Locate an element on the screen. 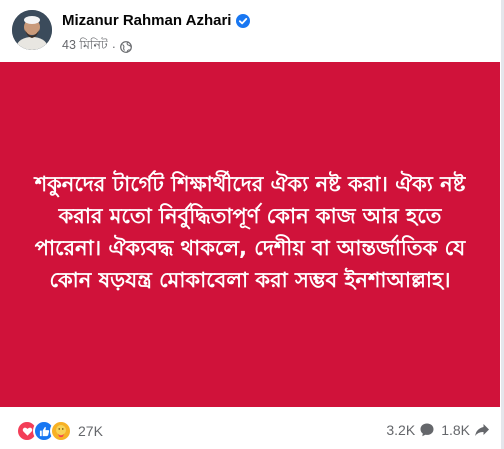 This screenshot has height=449, width=504. verified-badge-icon is located at coordinates (243, 20).